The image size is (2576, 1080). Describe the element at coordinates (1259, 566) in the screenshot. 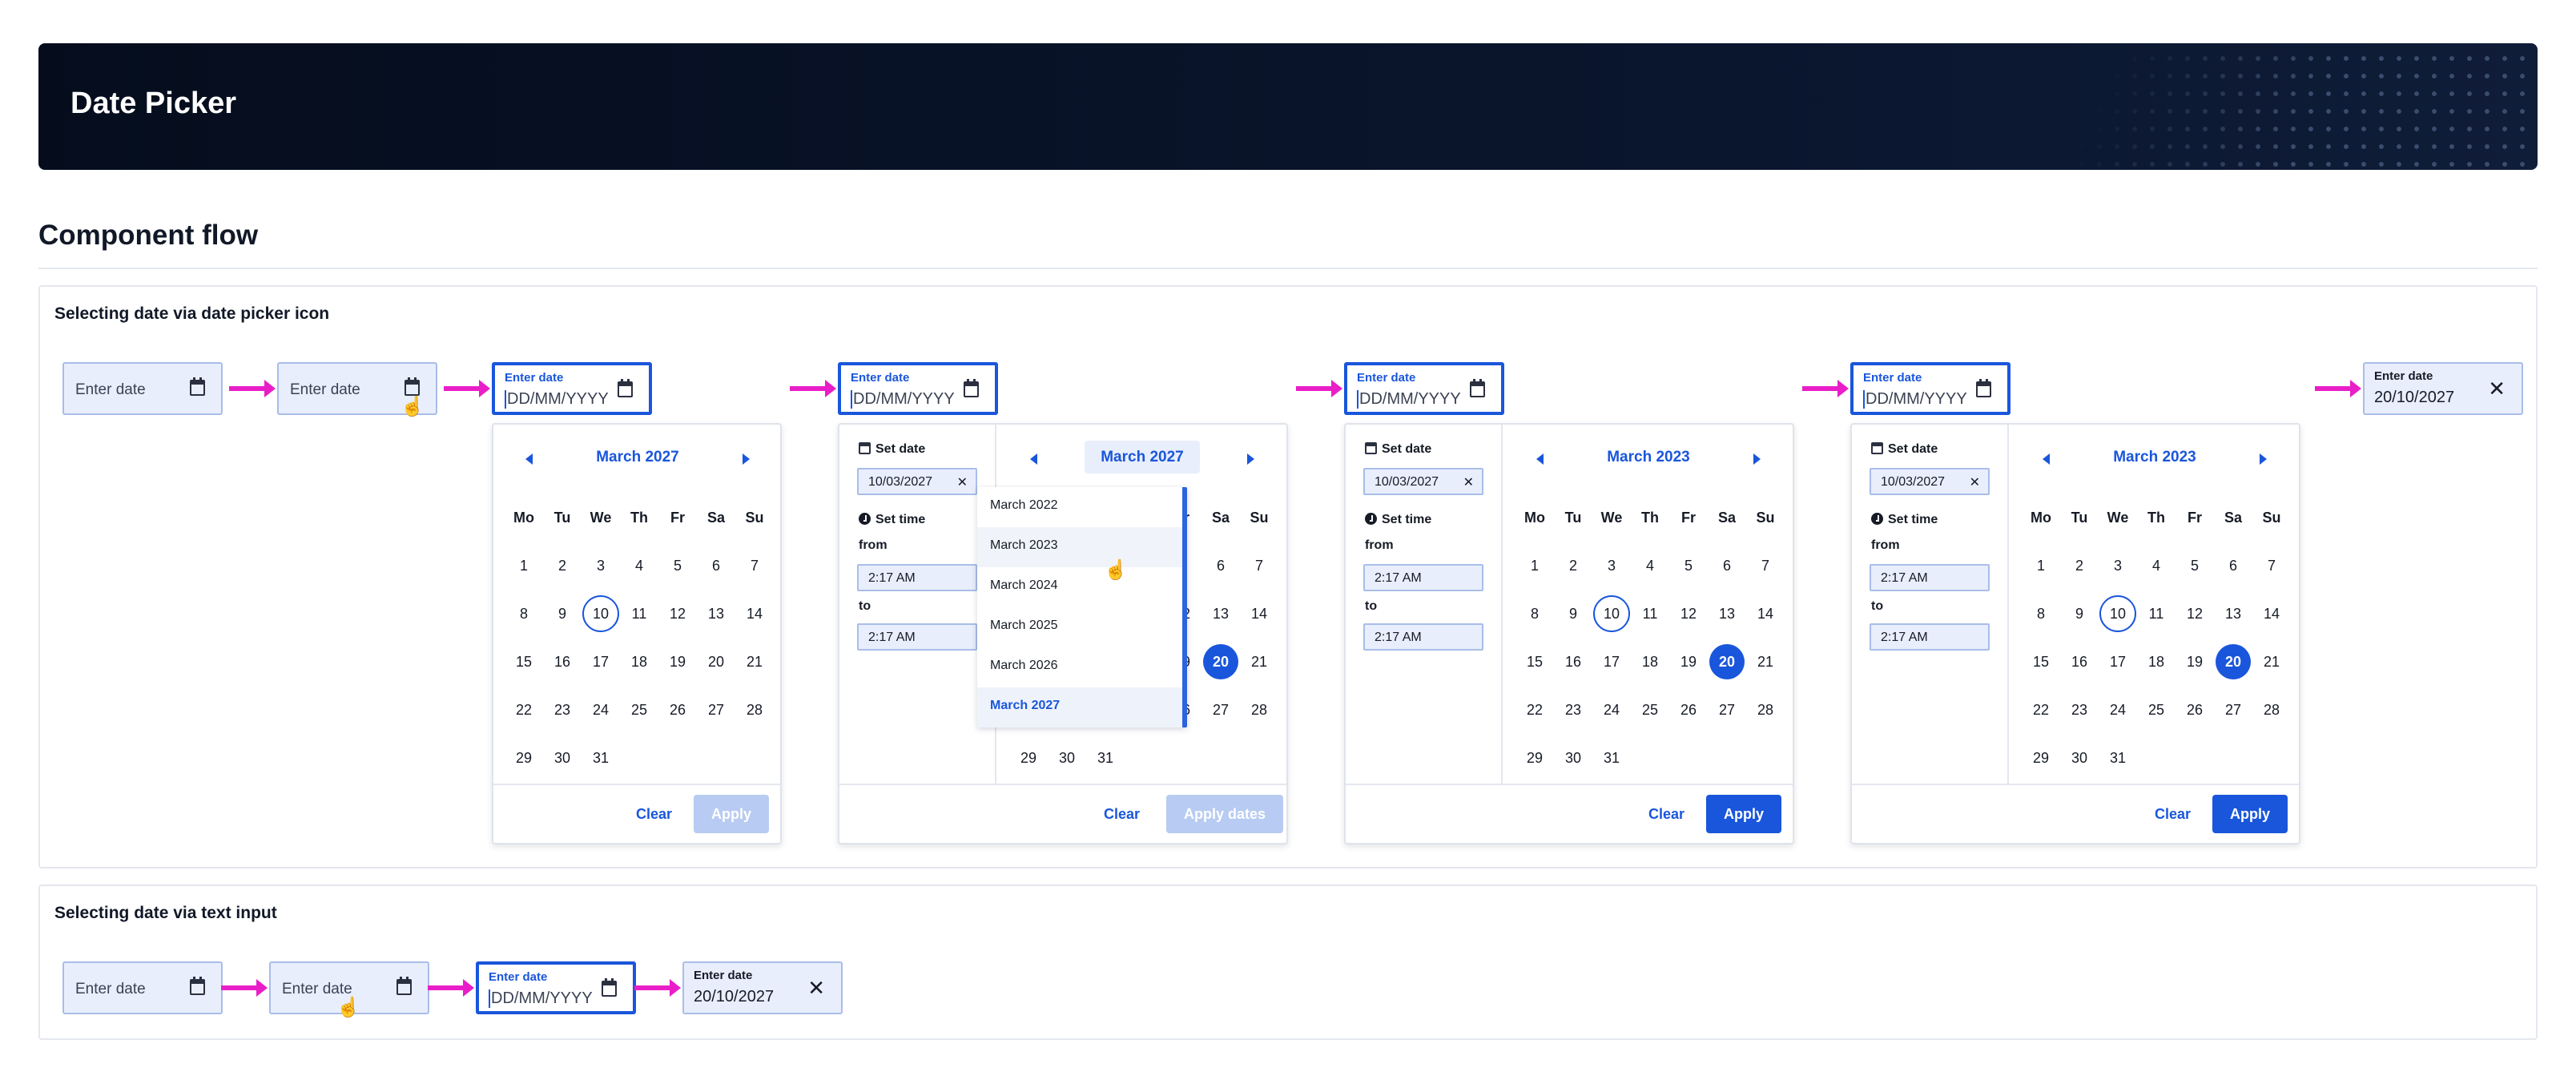

I see `day-cell: 7` at that location.